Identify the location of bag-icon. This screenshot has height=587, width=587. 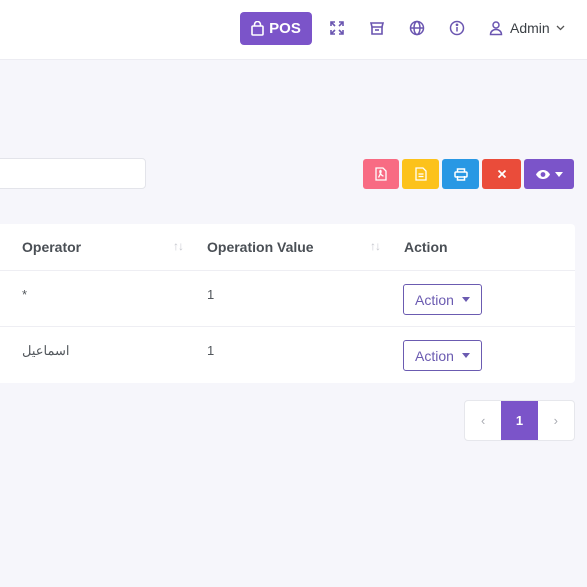
(257, 28).